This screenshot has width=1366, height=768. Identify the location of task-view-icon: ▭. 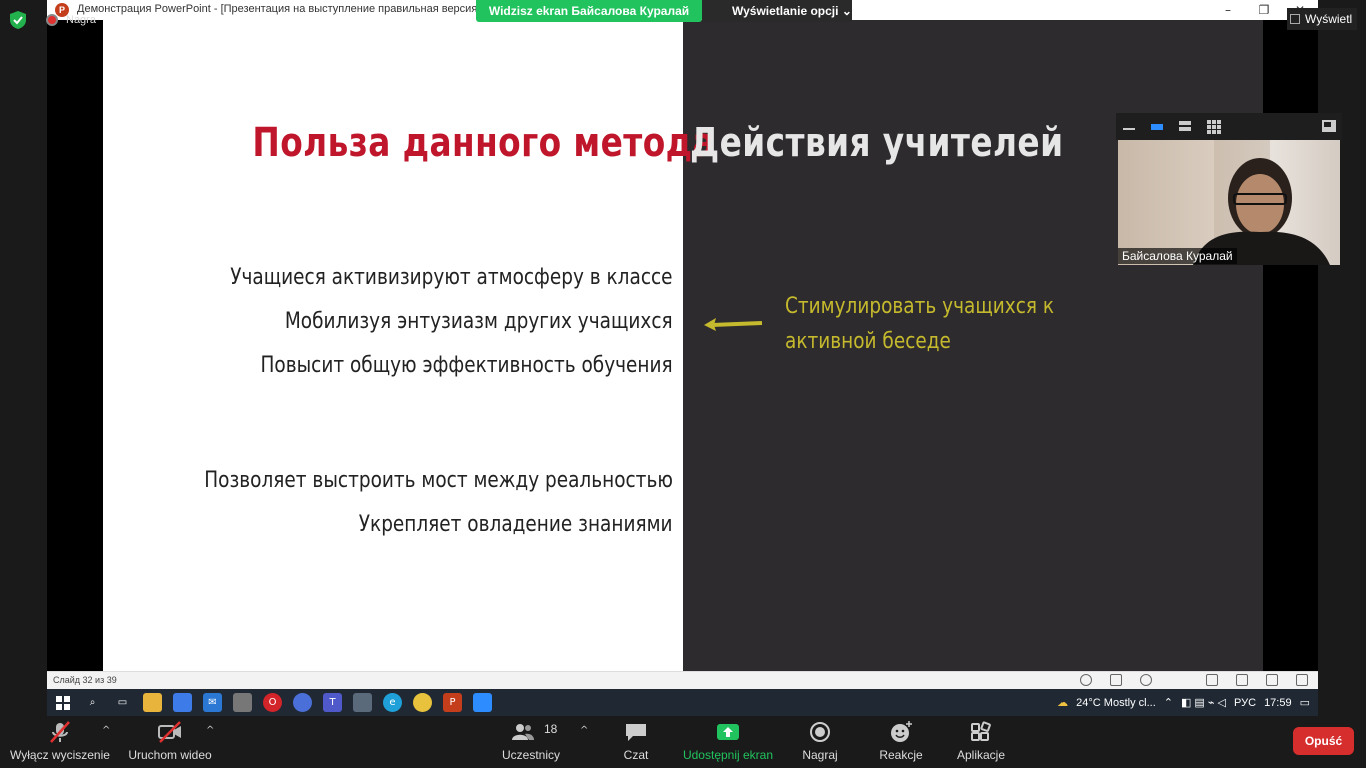
(122, 702).